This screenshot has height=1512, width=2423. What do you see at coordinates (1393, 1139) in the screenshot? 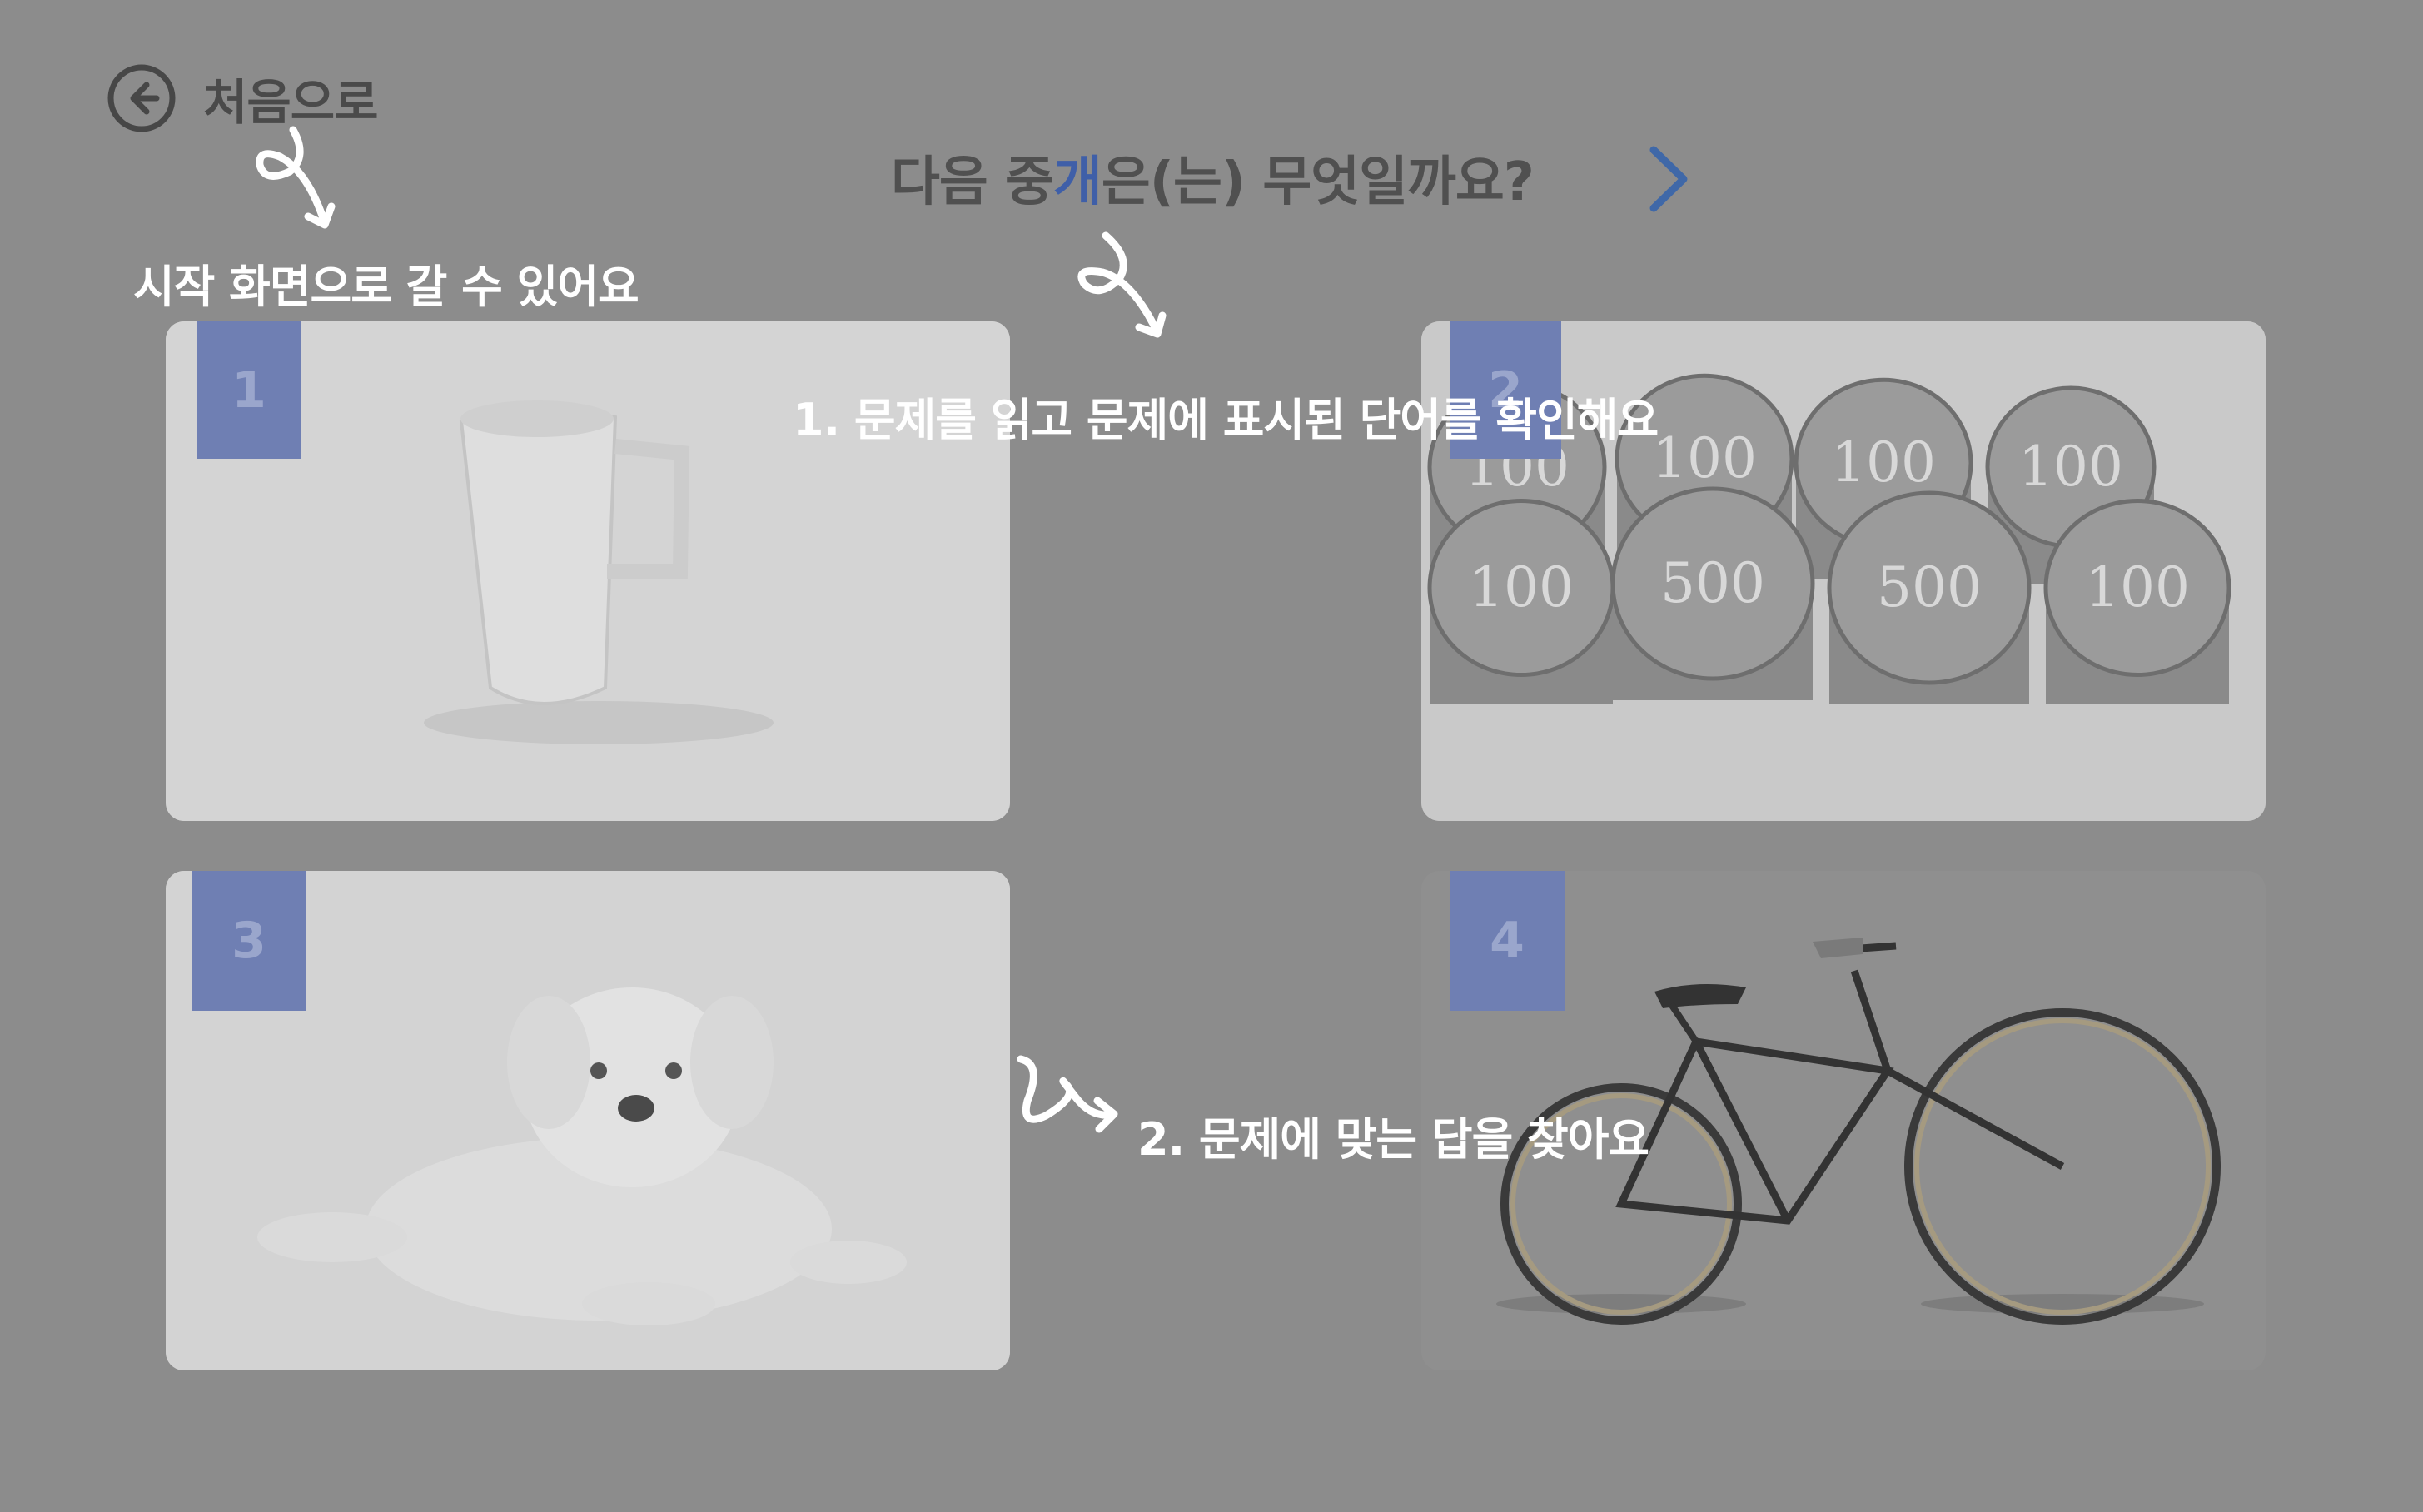
I see `step2-tip: 2. 문제에 맞는 답을 찾아요` at bounding box center [1393, 1139].